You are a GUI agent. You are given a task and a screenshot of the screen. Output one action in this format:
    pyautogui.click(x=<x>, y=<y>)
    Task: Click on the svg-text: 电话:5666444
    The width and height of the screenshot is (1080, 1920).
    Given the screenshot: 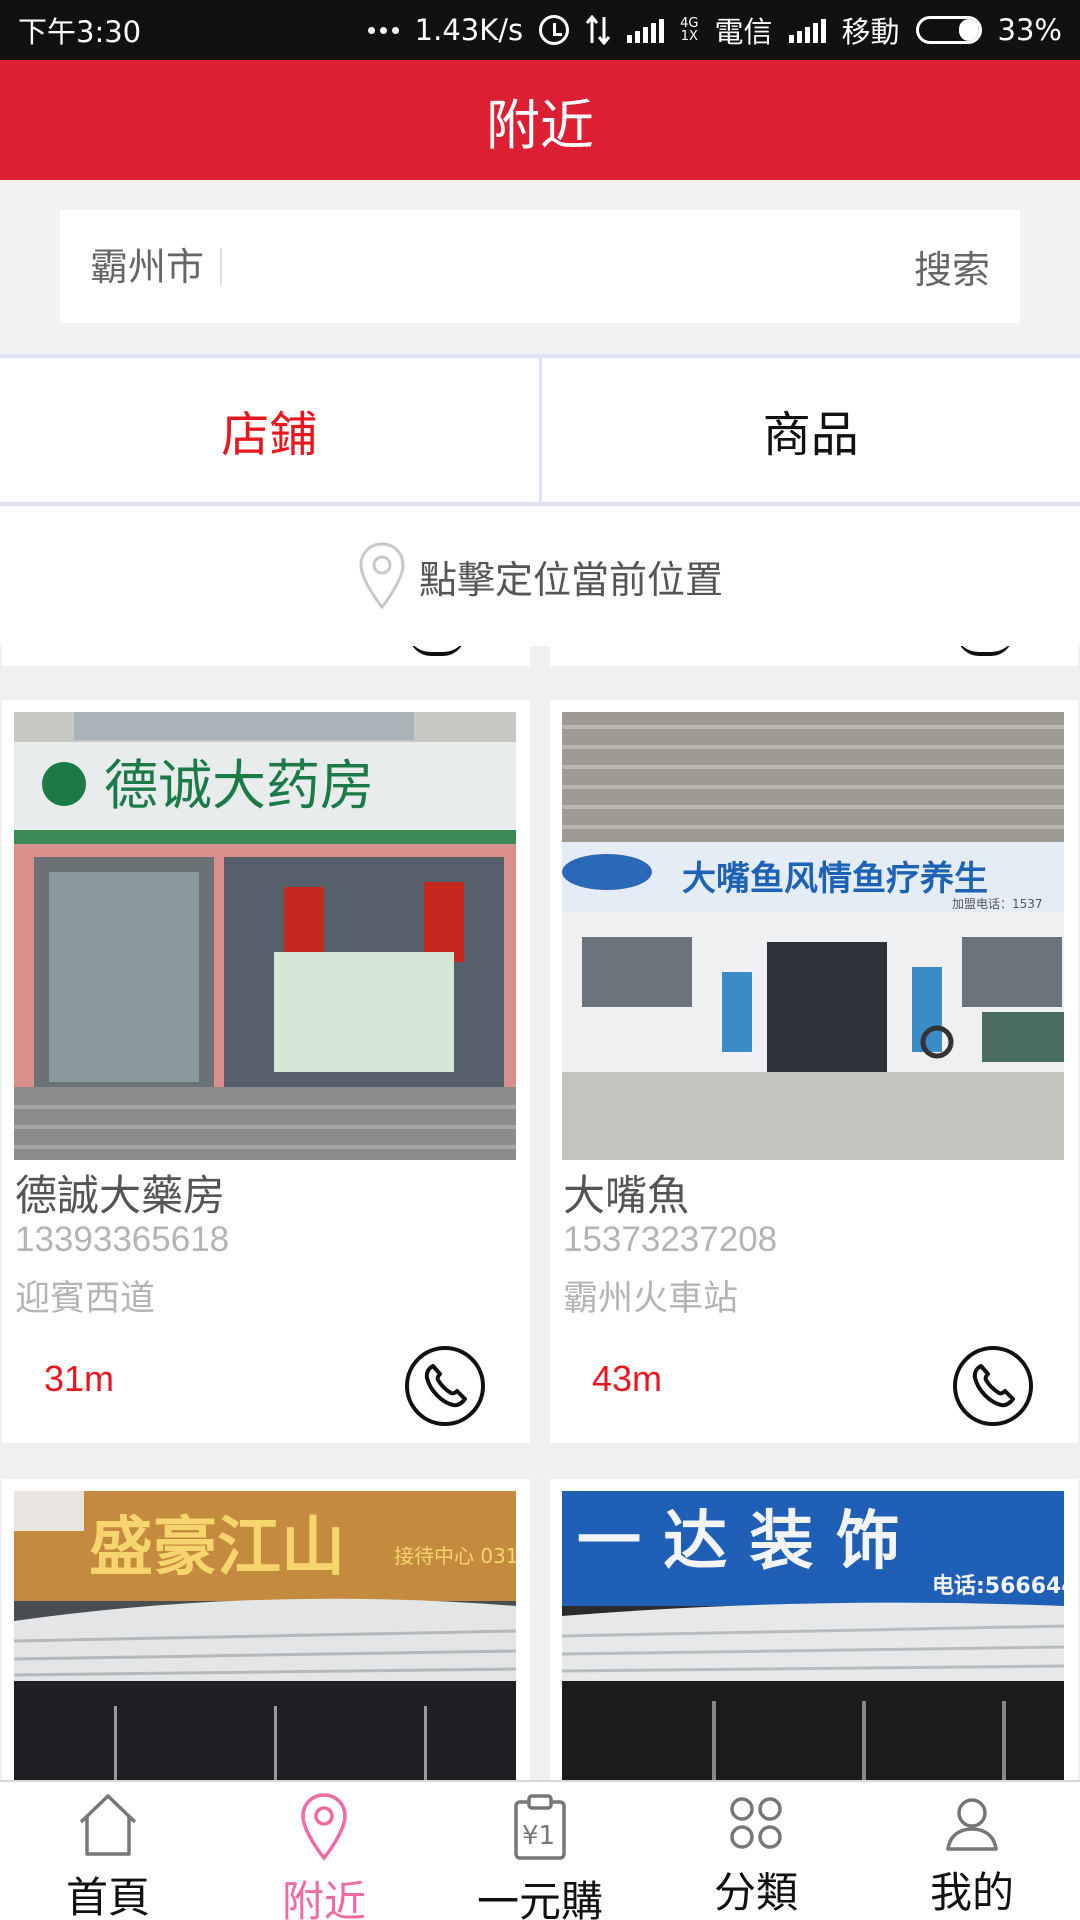 What is the action you would take?
    pyautogui.click(x=998, y=1586)
    